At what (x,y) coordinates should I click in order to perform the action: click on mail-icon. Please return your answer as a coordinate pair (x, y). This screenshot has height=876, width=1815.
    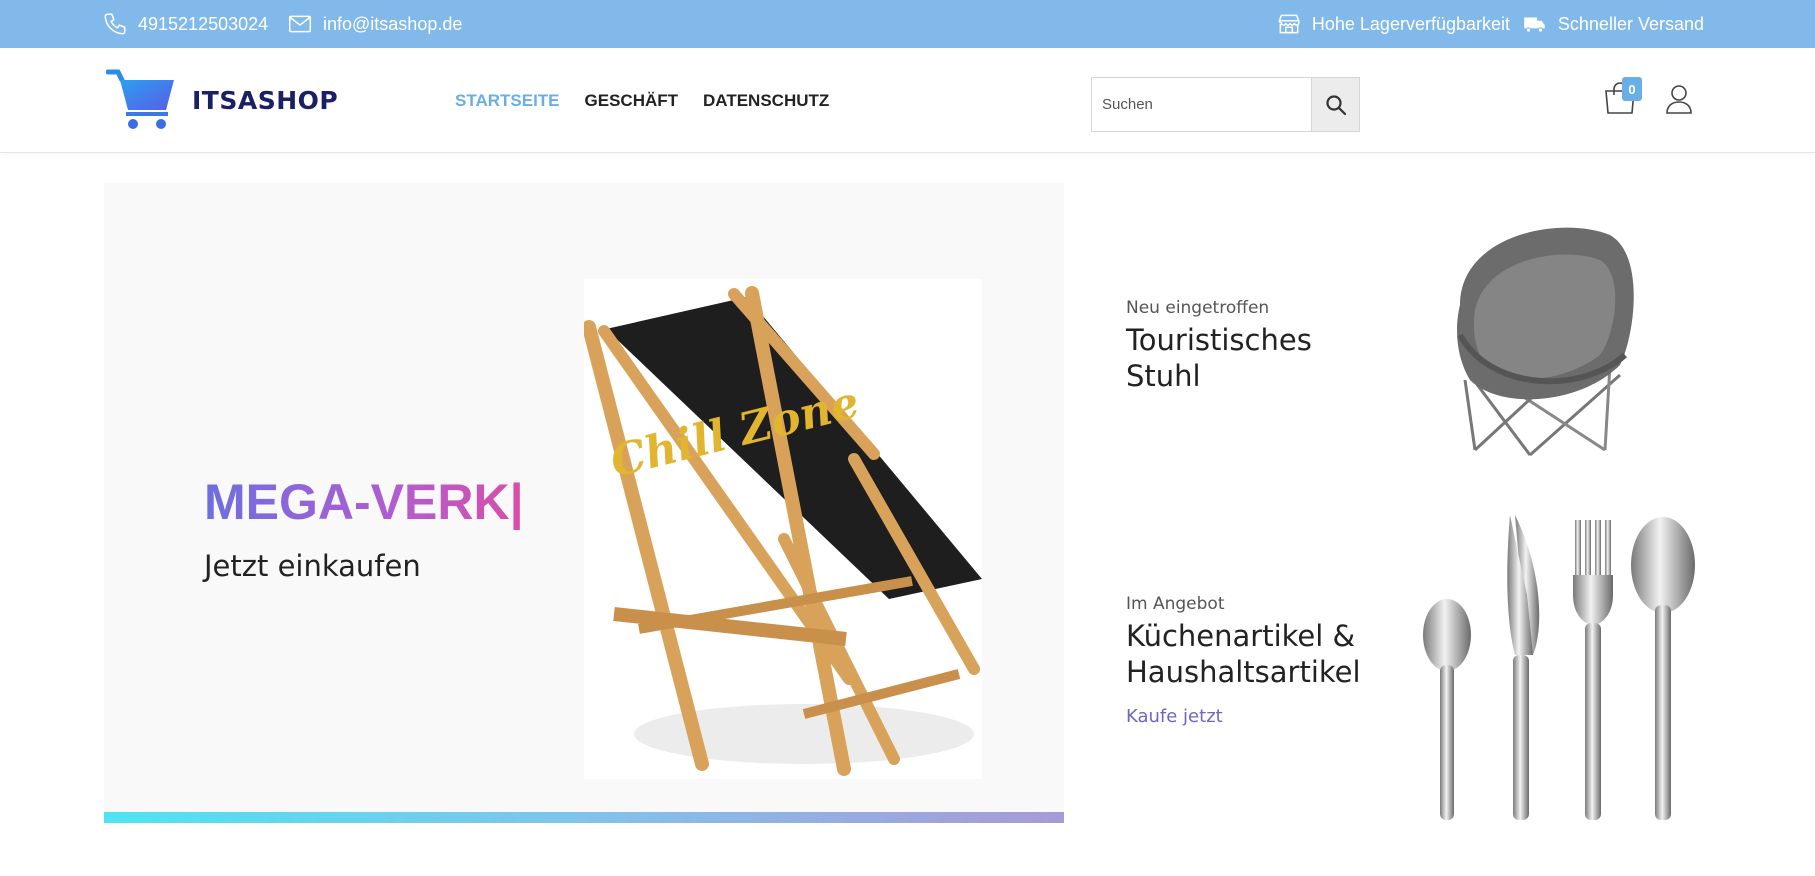
    Looking at the image, I should click on (300, 24).